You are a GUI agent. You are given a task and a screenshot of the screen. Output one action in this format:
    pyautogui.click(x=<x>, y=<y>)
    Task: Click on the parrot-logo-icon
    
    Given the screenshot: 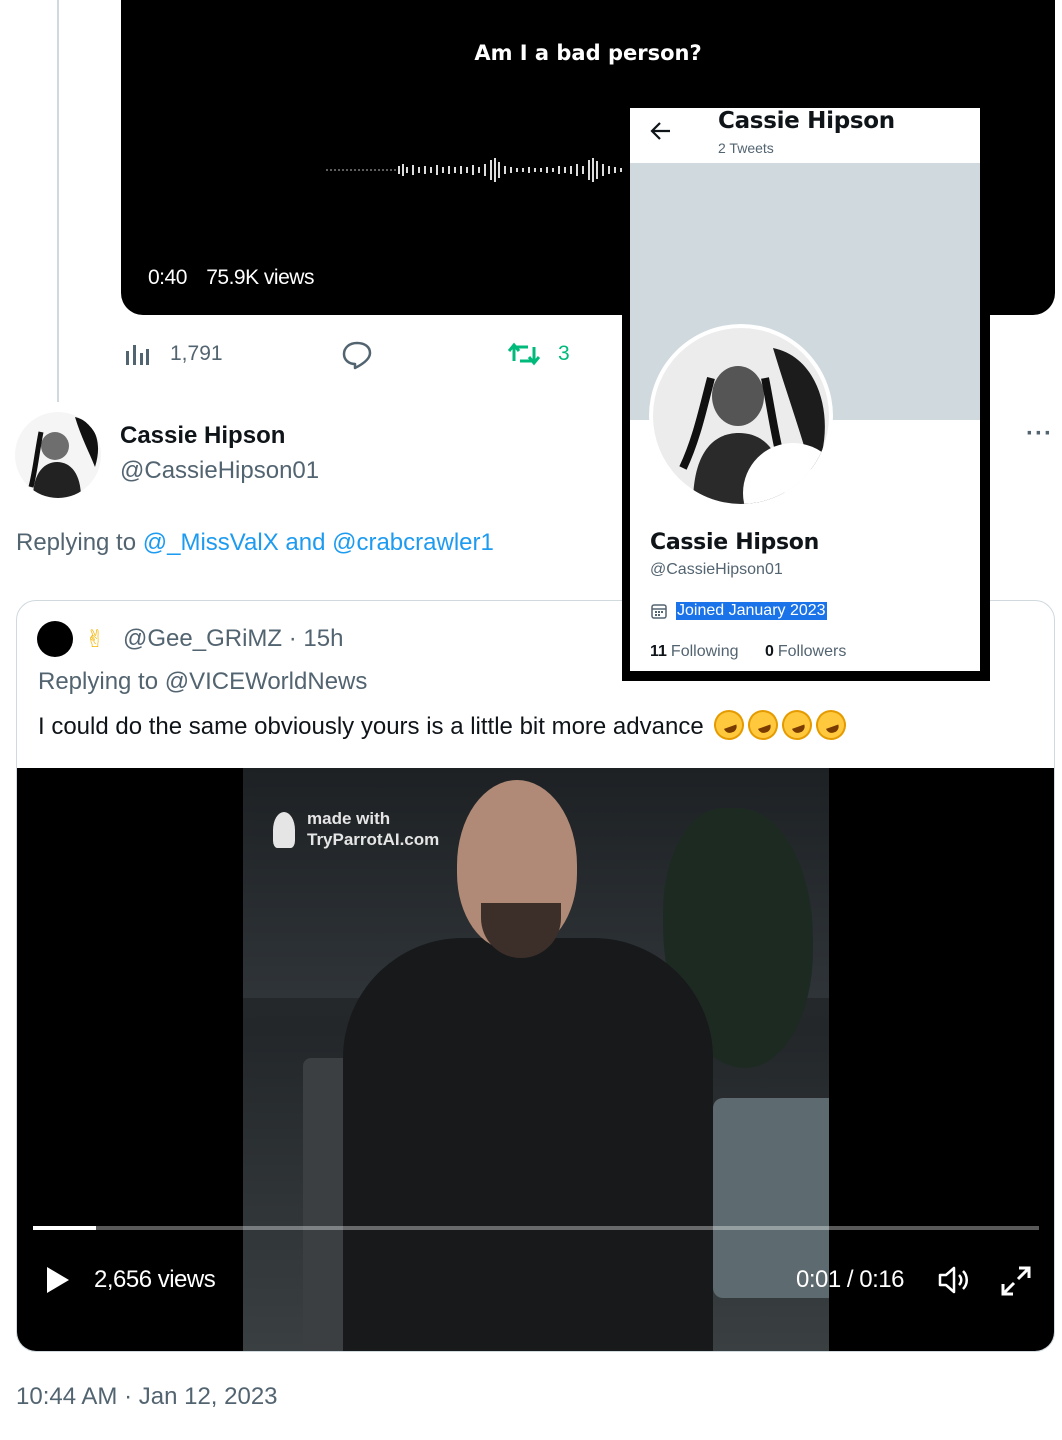 What is the action you would take?
    pyautogui.click(x=284, y=830)
    